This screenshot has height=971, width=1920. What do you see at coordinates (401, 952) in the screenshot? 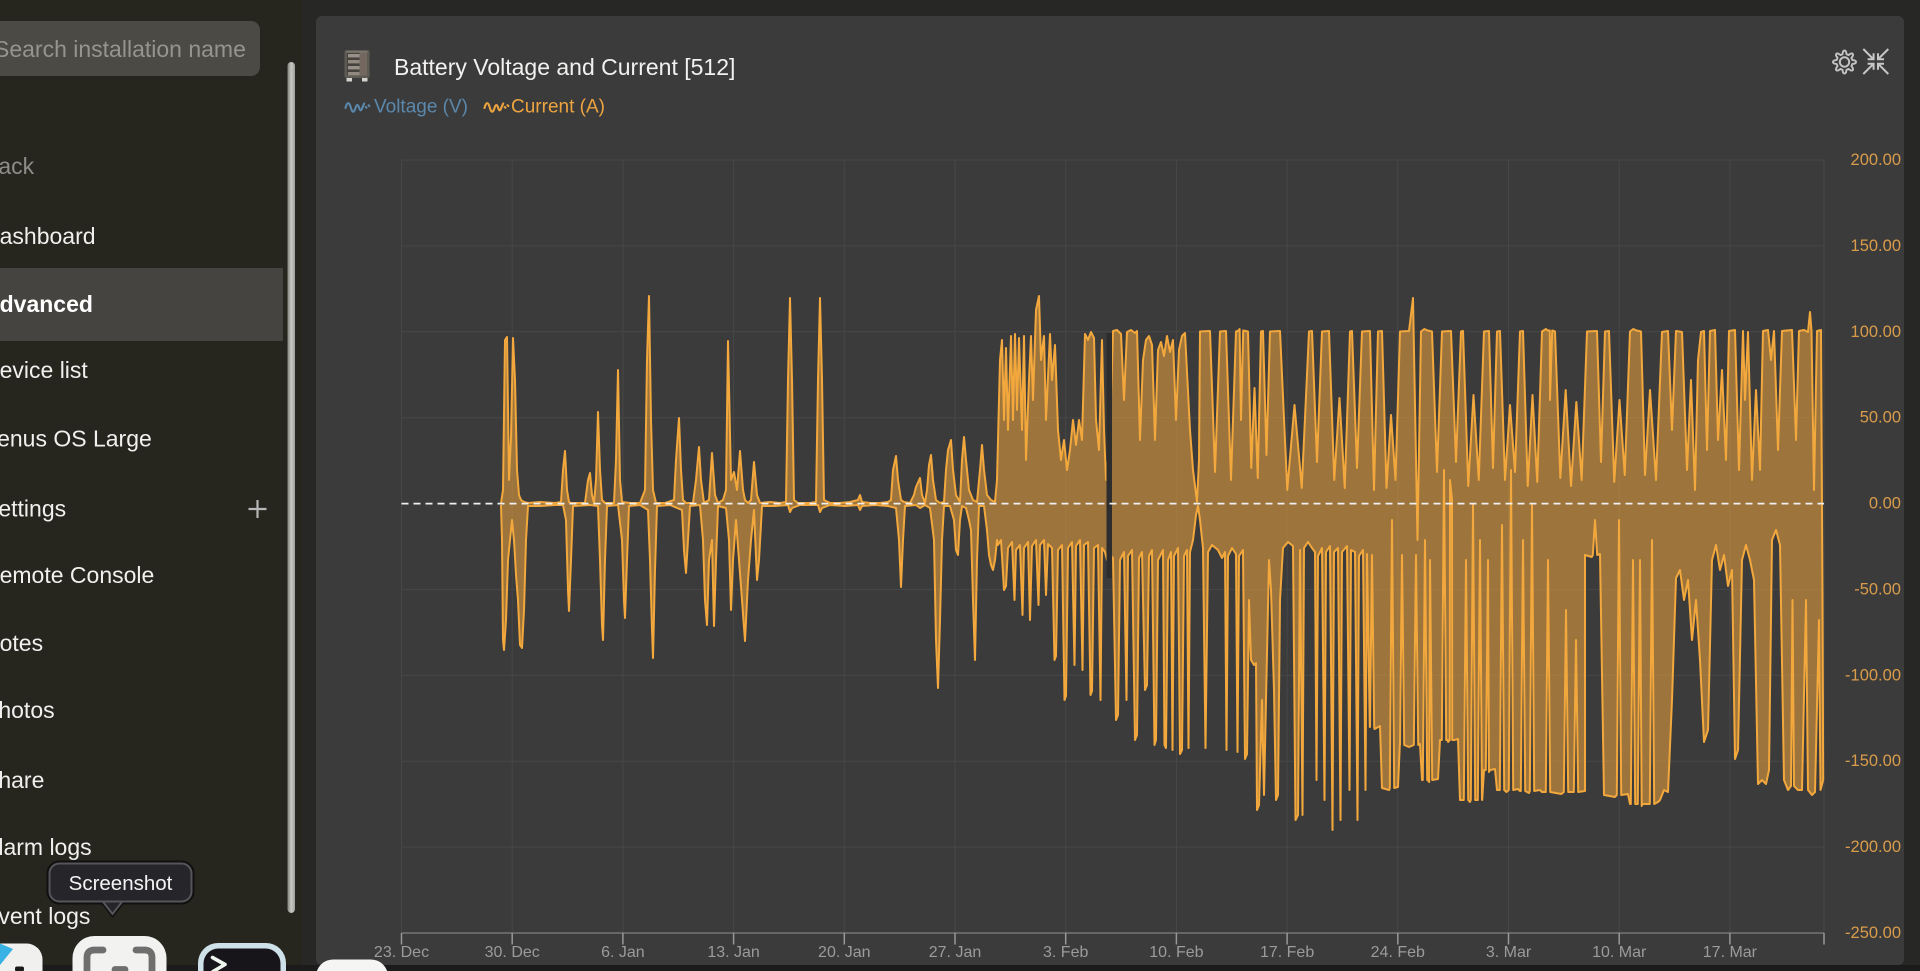
I see `svg-text: 23. Dec` at bounding box center [401, 952].